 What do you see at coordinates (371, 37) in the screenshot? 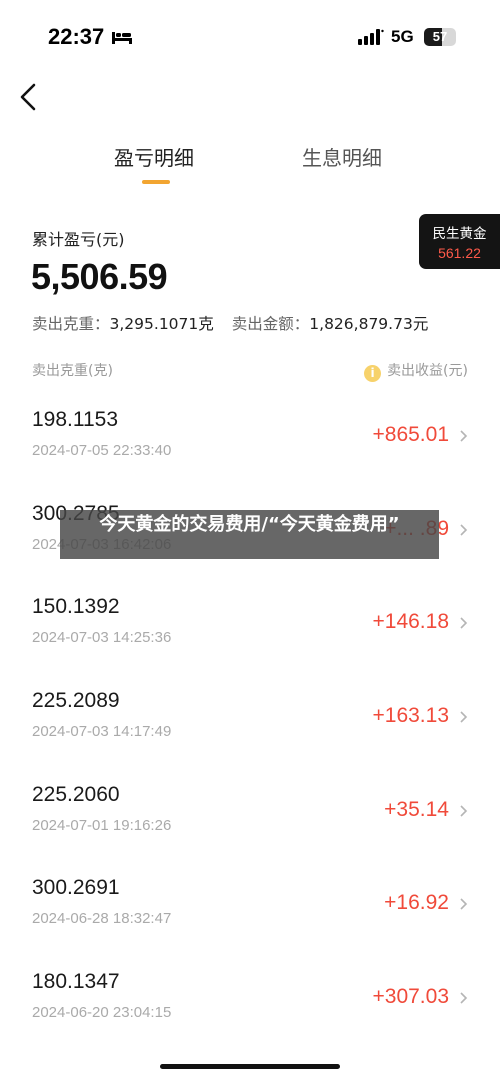
I see `signal-icon` at bounding box center [371, 37].